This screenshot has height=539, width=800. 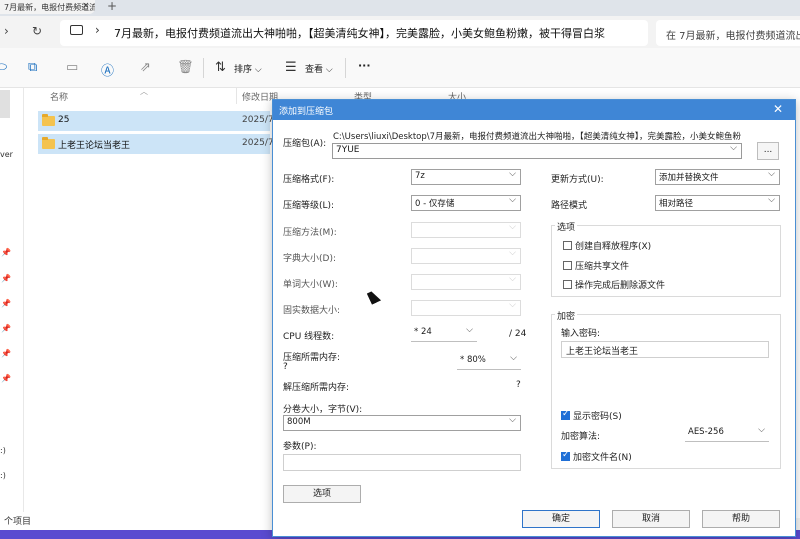 I want to click on status-bar: 个项目, so click(x=136, y=521).